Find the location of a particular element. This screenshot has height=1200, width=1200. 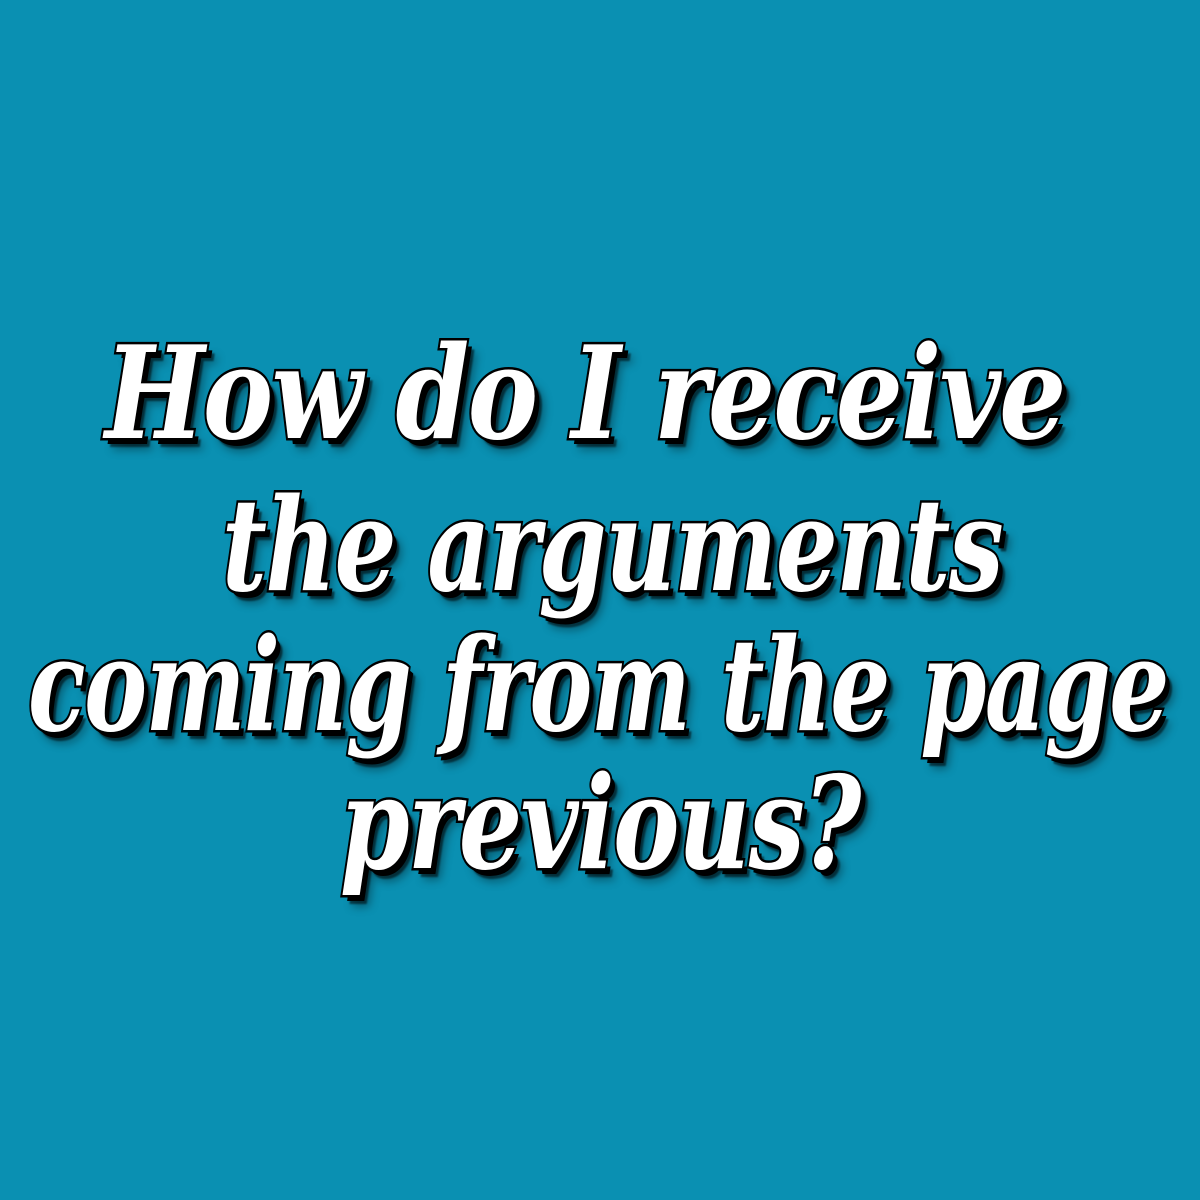

question-line-2: the arguments is located at coordinates (613, 546).